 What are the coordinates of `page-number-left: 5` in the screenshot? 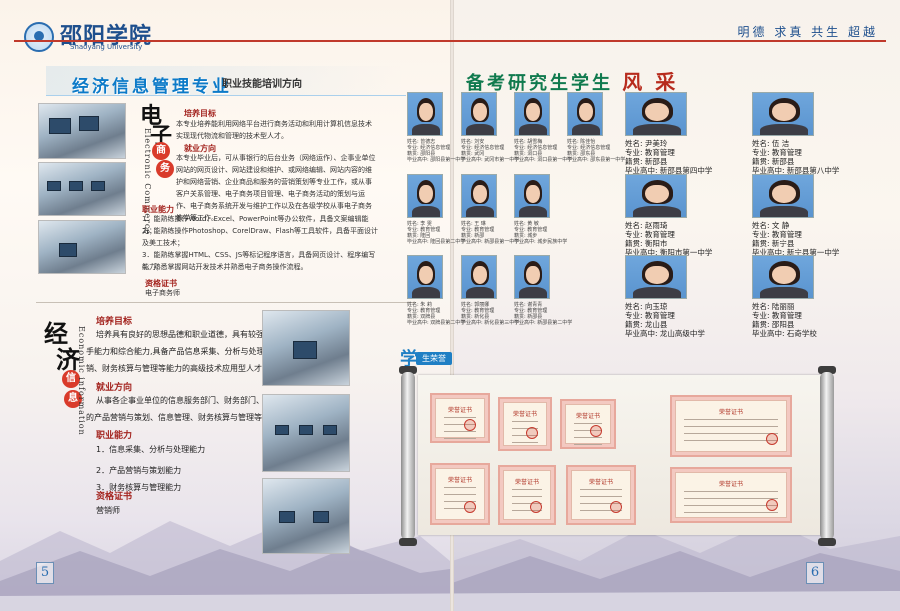 It's located at (45, 573).